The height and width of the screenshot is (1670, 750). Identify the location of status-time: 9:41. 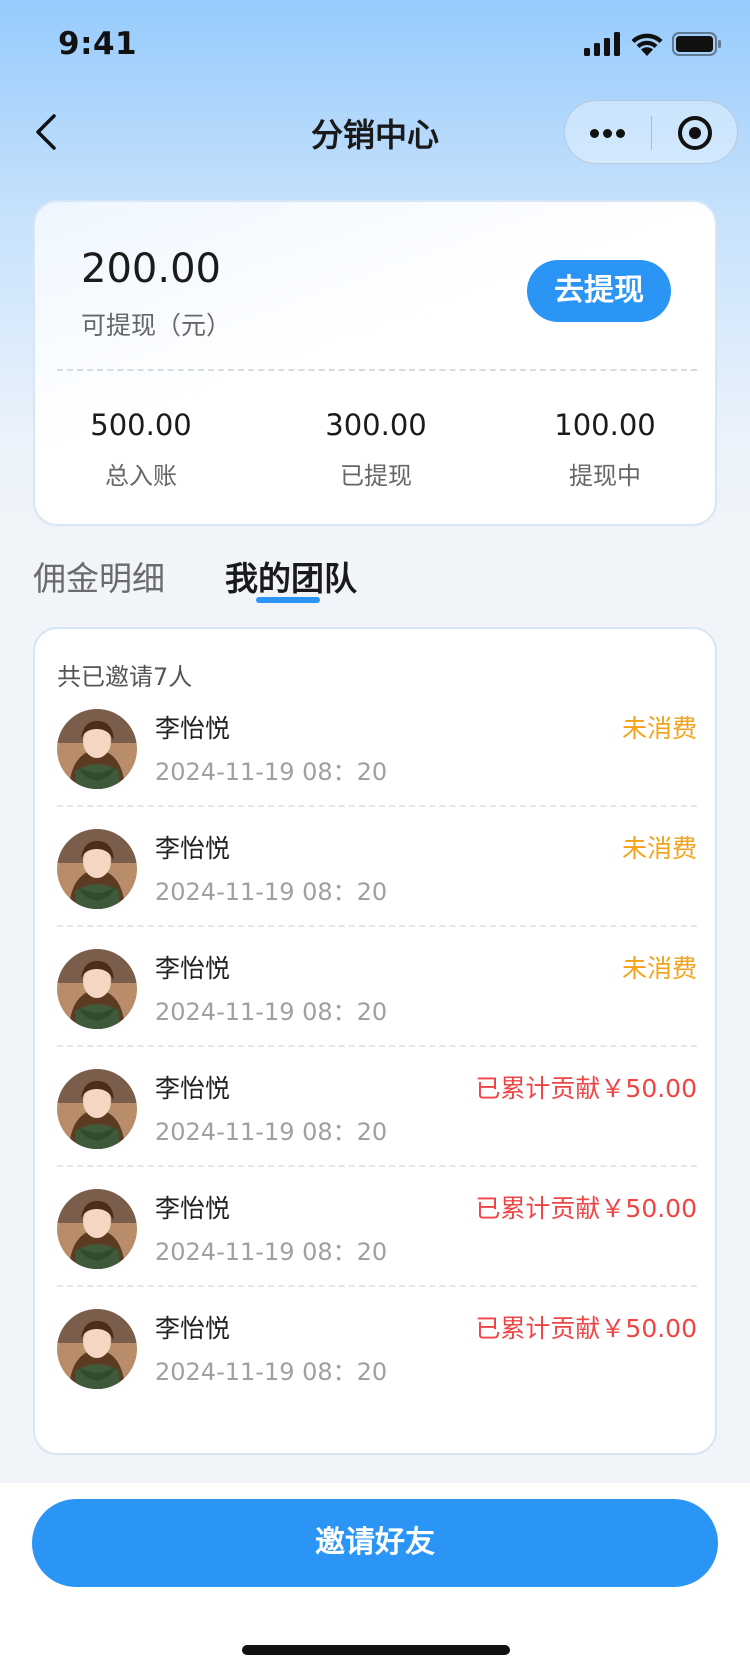
(98, 44).